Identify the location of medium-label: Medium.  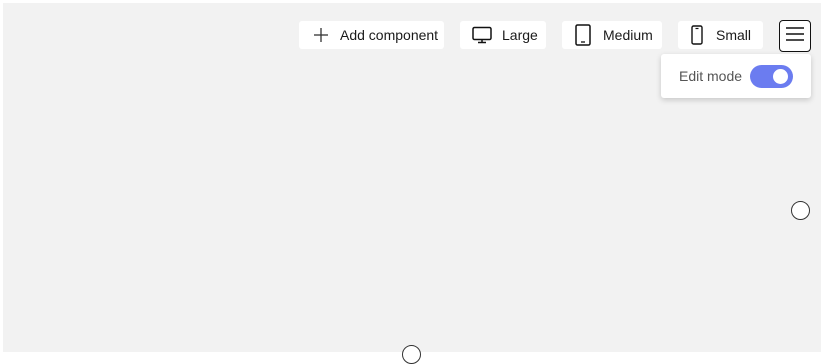
(628, 35).